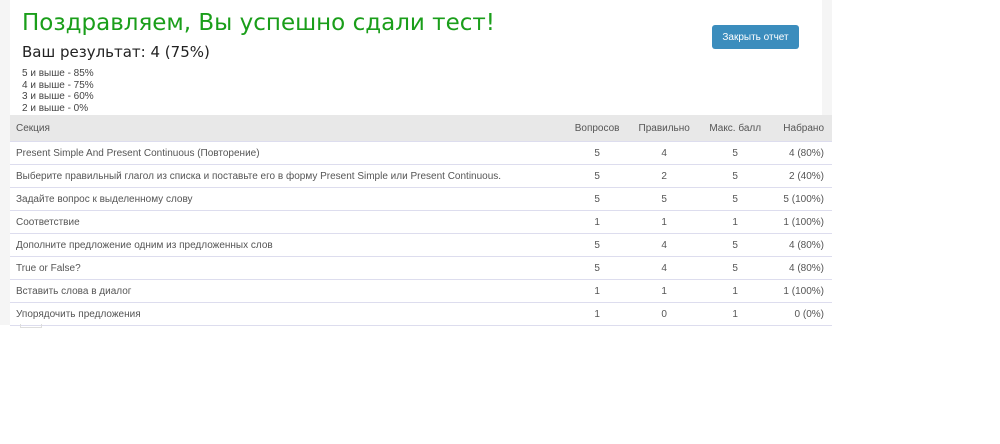  I want to click on column-header: Вопросов, so click(597, 128).